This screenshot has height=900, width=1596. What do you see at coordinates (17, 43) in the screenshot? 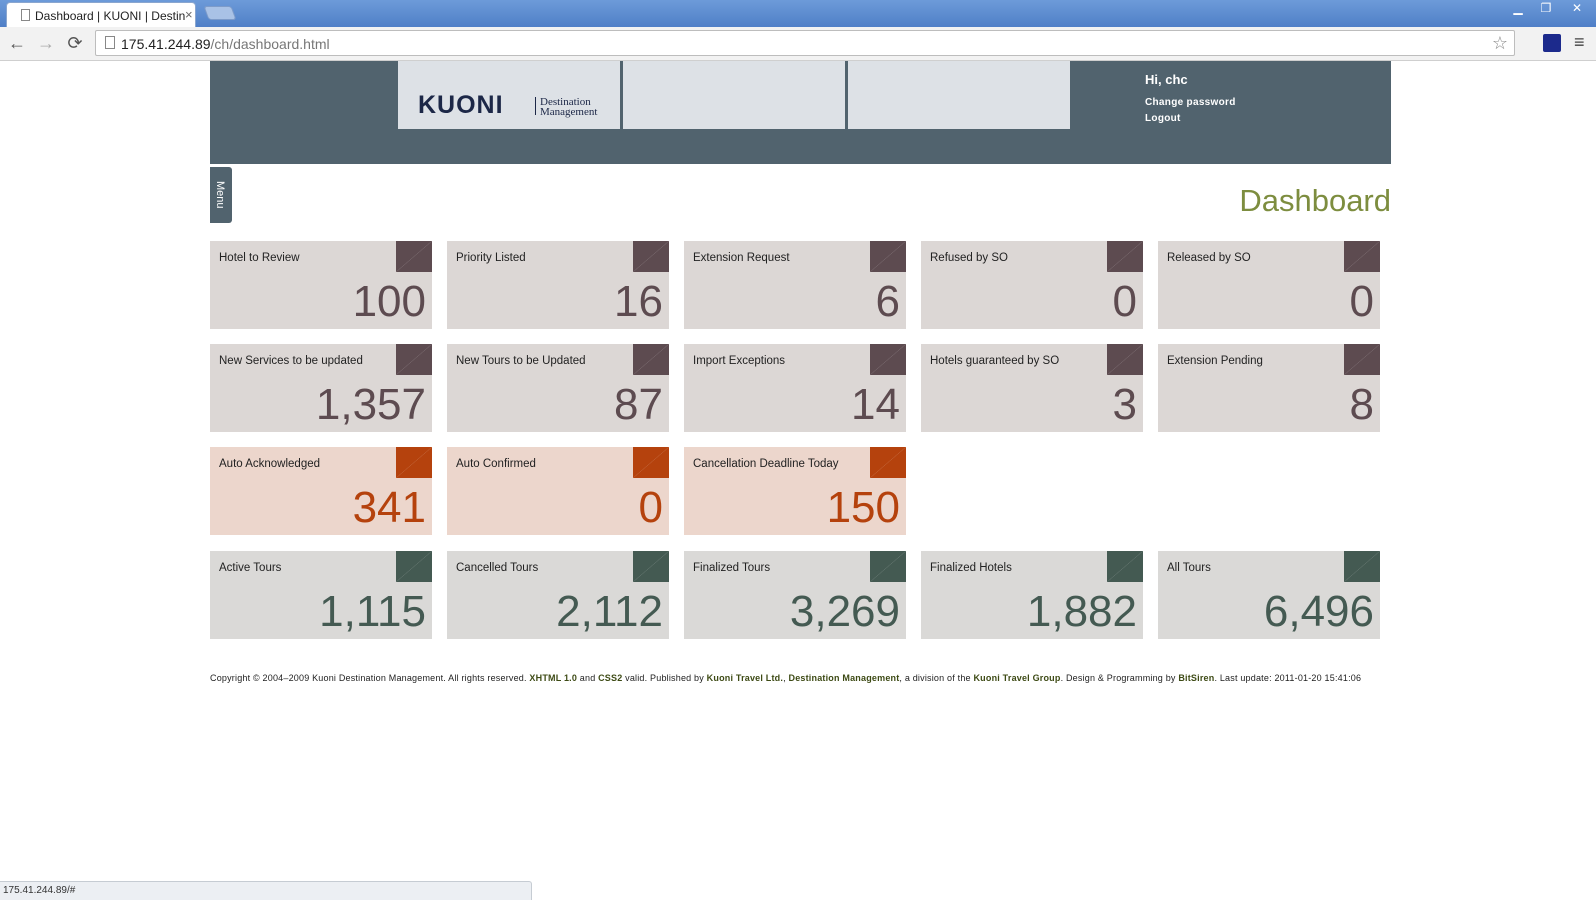
I see `back-icon: ←` at bounding box center [17, 43].